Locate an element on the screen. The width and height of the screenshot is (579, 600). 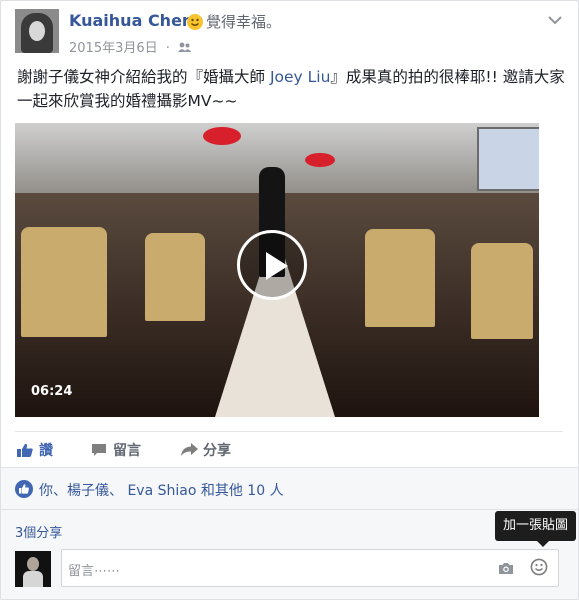
post-meta: 2015年3月6日 · is located at coordinates (130, 46).